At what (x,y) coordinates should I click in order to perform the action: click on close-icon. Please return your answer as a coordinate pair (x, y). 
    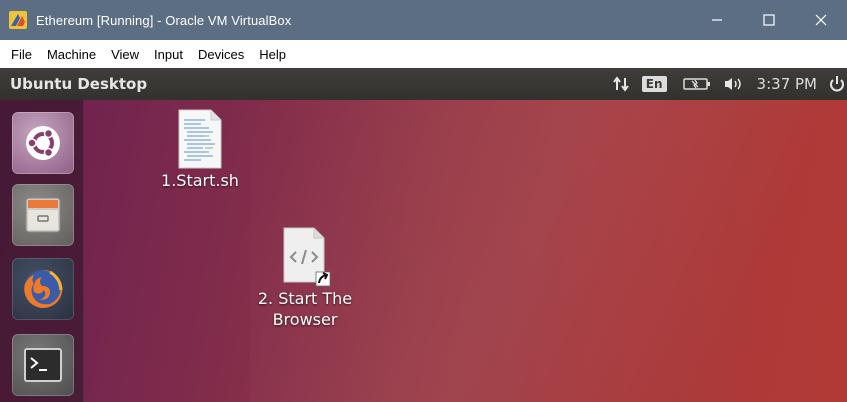
    Looking at the image, I should click on (821, 20).